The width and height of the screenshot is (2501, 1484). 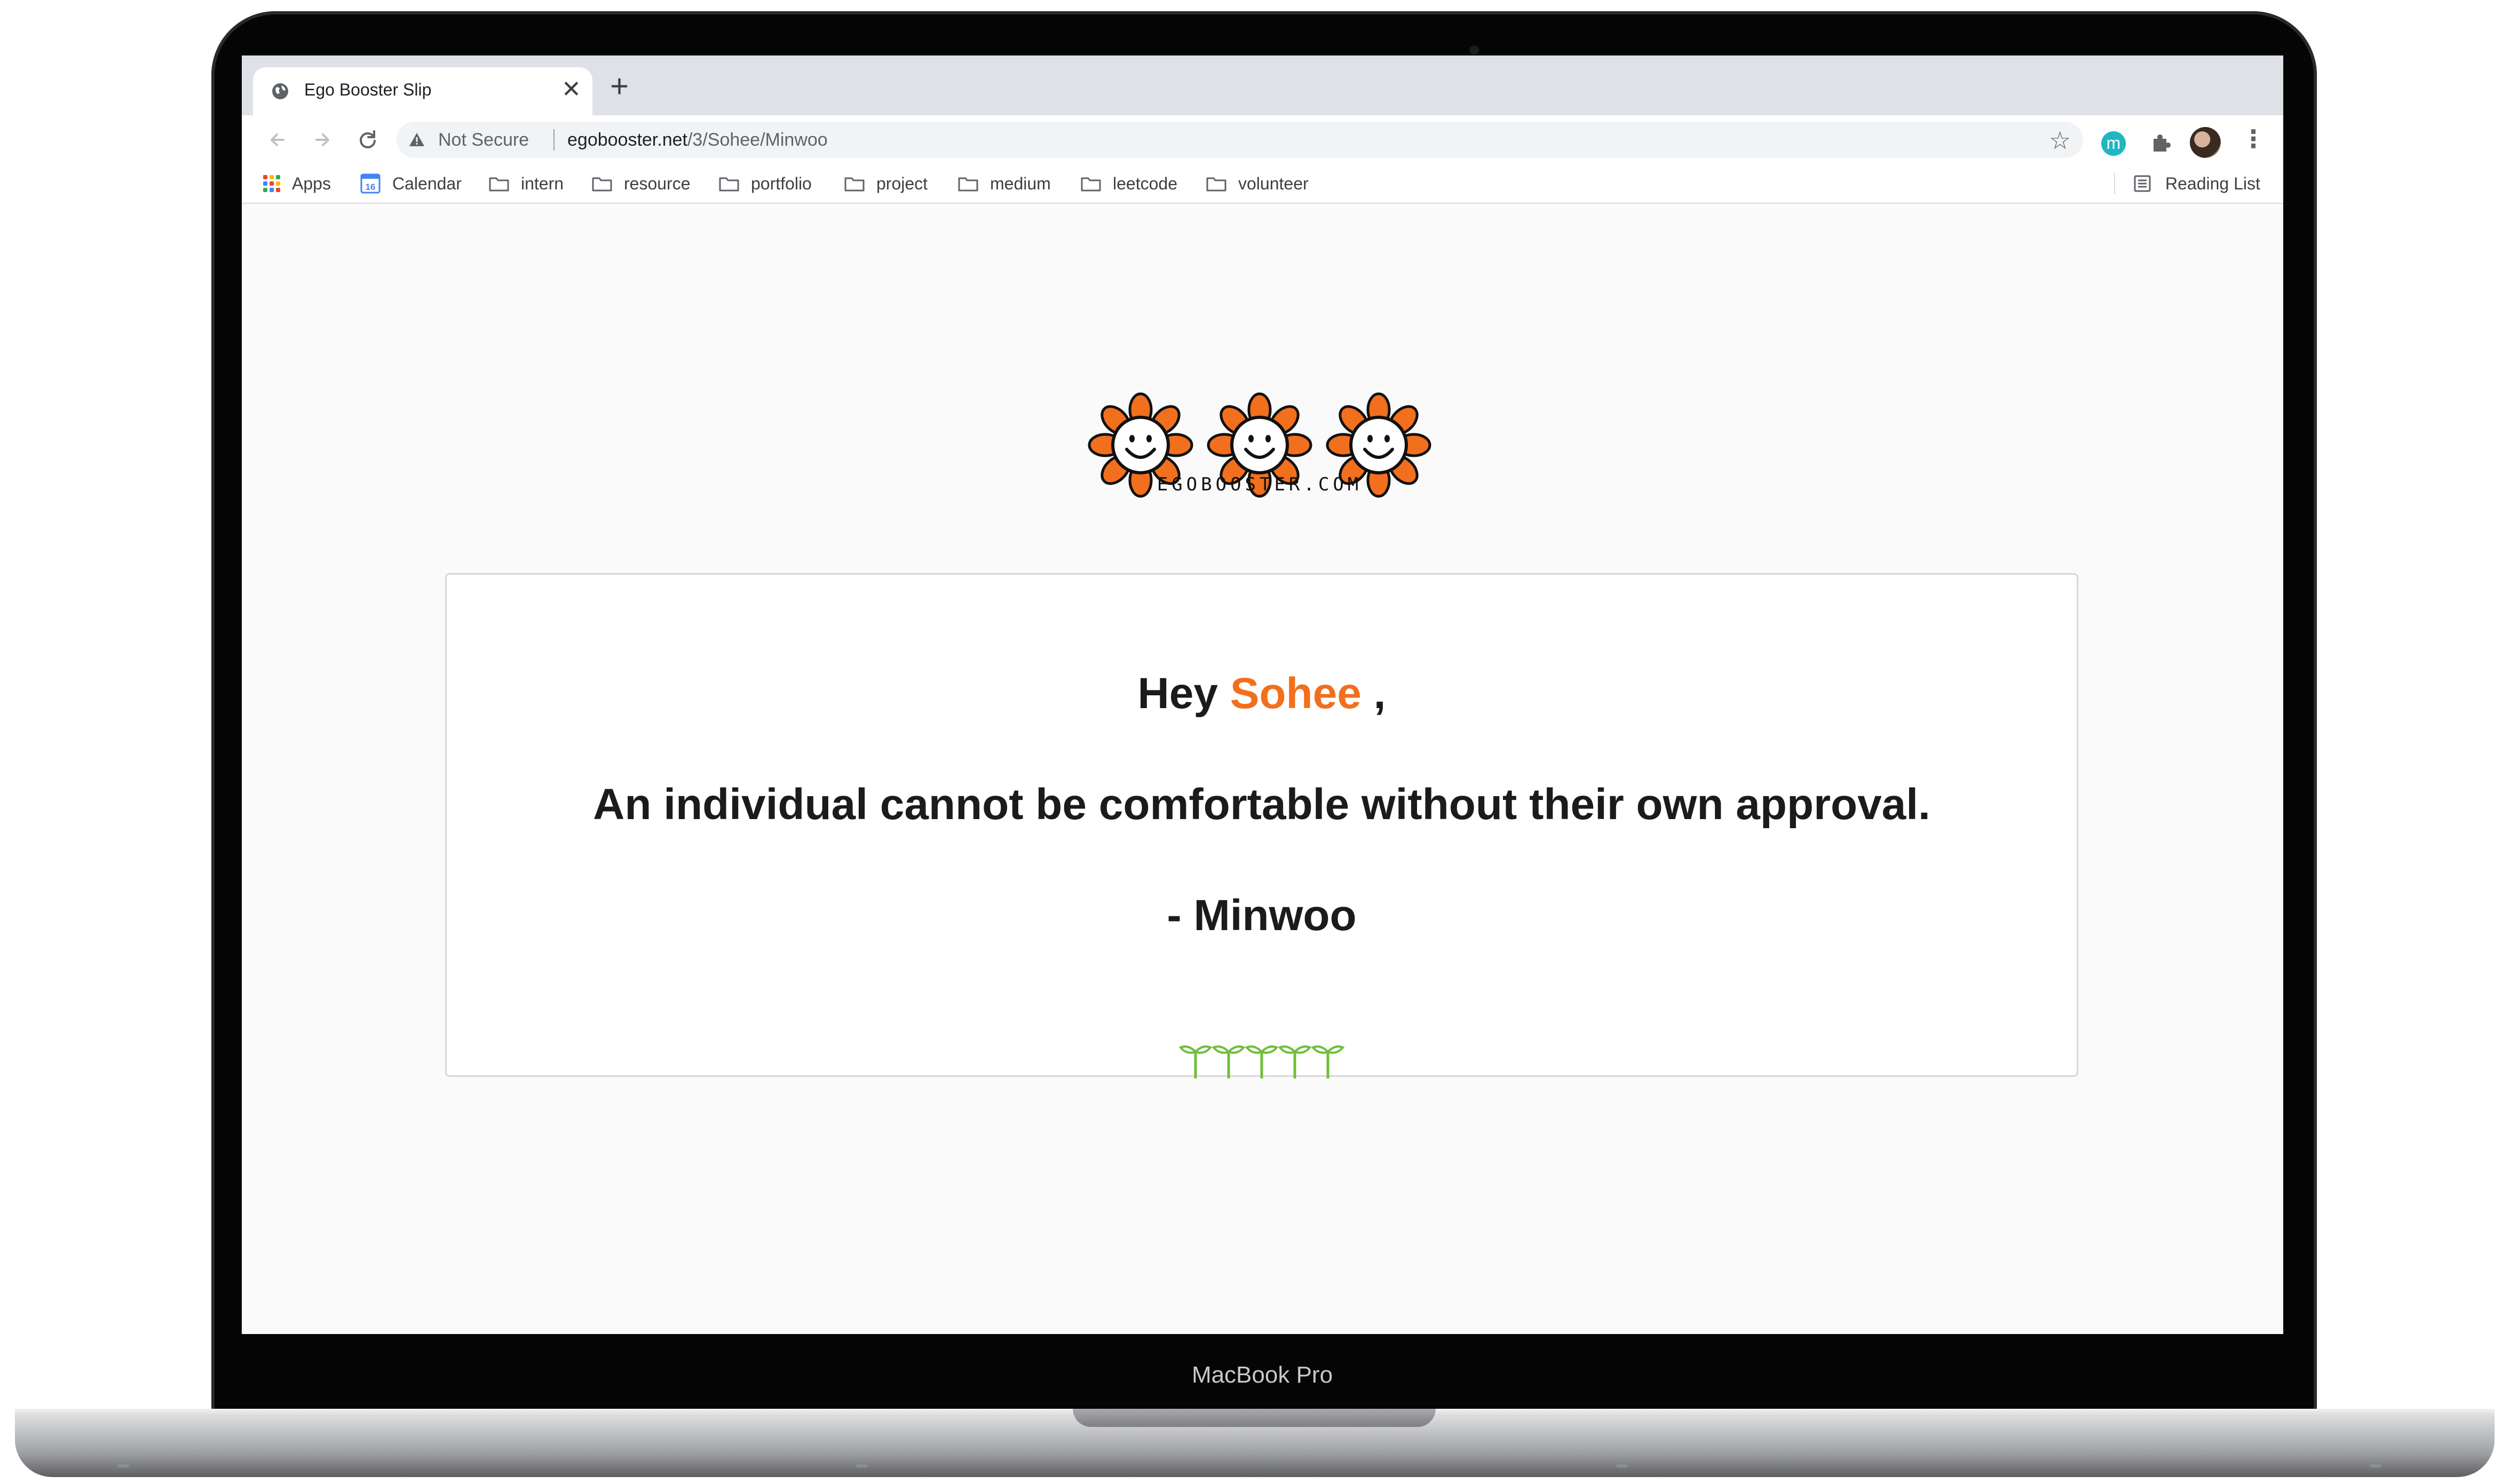 I want to click on reading-list-button: Reading List, so click(x=2196, y=183).